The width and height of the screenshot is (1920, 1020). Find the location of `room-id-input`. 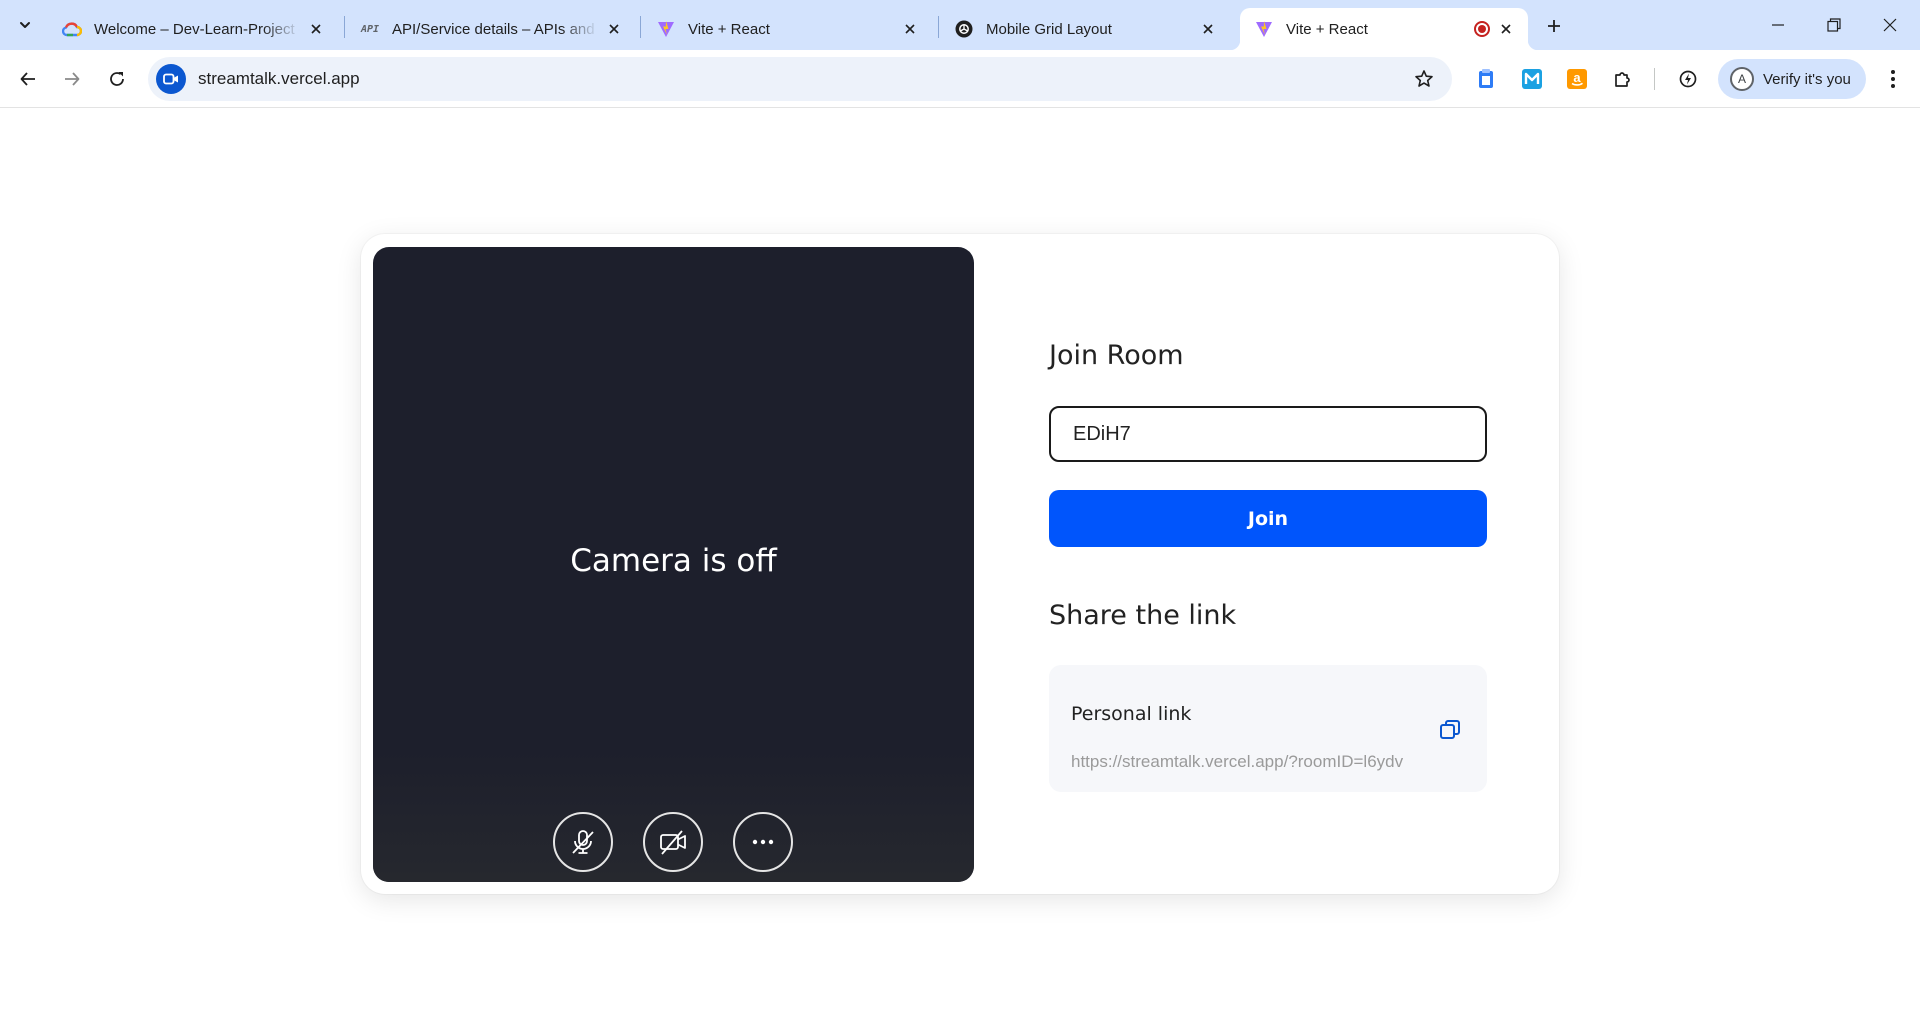

room-id-input is located at coordinates (1268, 434).